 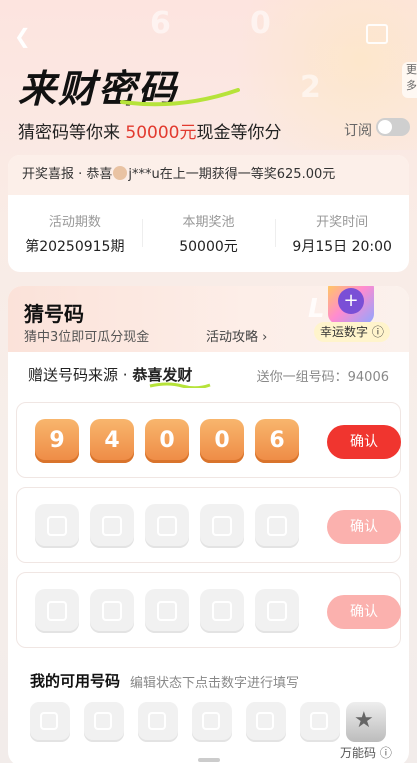 What do you see at coordinates (208, 374) in the screenshot?
I see `source-row: 赠送号码来源 · 恭喜发财 送你一组号码：94006` at bounding box center [208, 374].